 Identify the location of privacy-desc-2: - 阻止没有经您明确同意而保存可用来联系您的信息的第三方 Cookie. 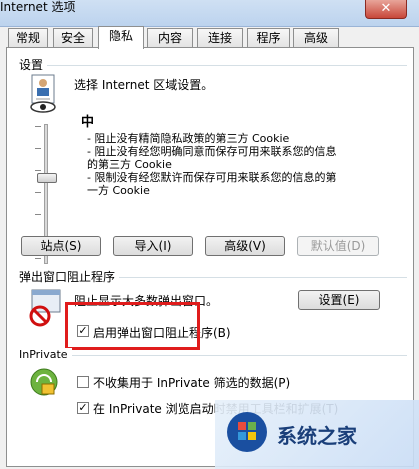
(212, 158).